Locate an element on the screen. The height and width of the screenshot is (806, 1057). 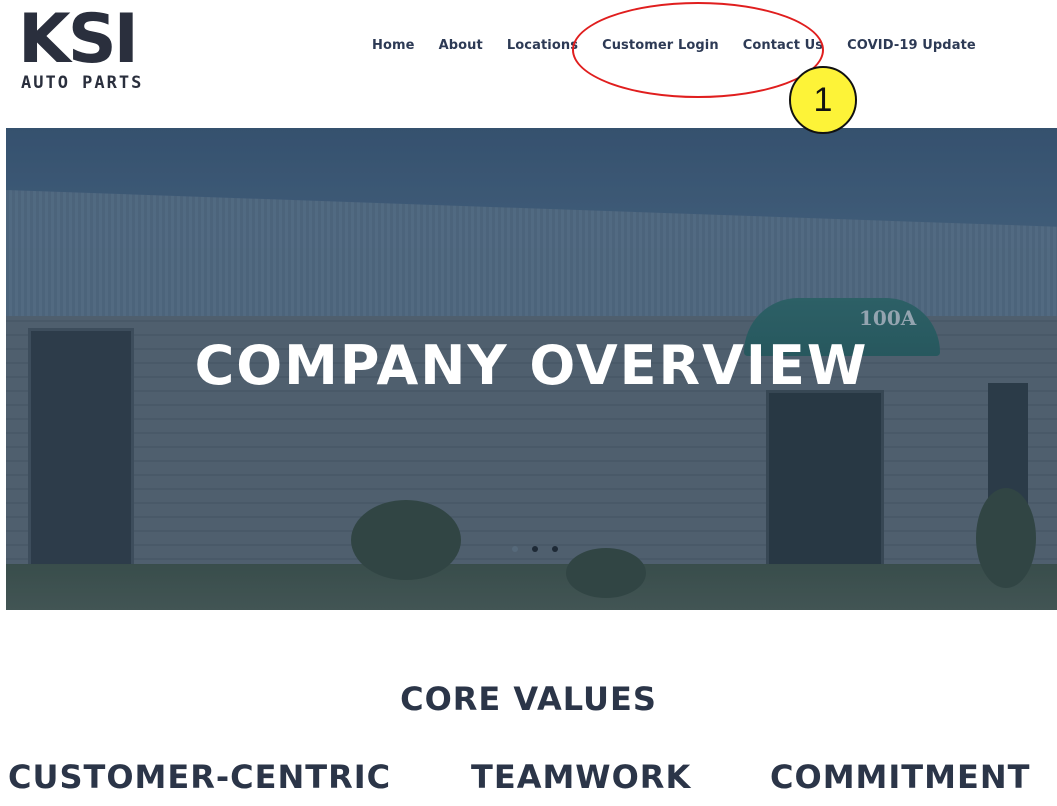
annotation-badge: 1 is located at coordinates (823, 100).